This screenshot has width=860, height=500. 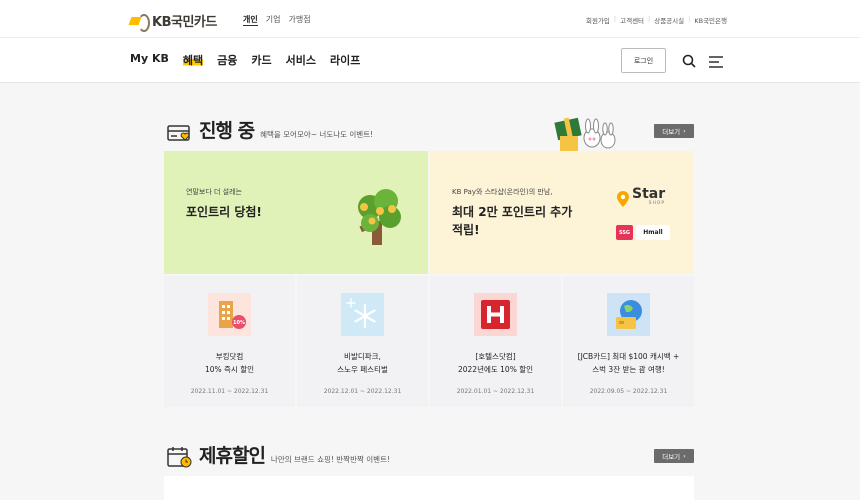 What do you see at coordinates (229, 356) in the screenshot?
I see `card-title-line1: 부킹닷컴` at bounding box center [229, 356].